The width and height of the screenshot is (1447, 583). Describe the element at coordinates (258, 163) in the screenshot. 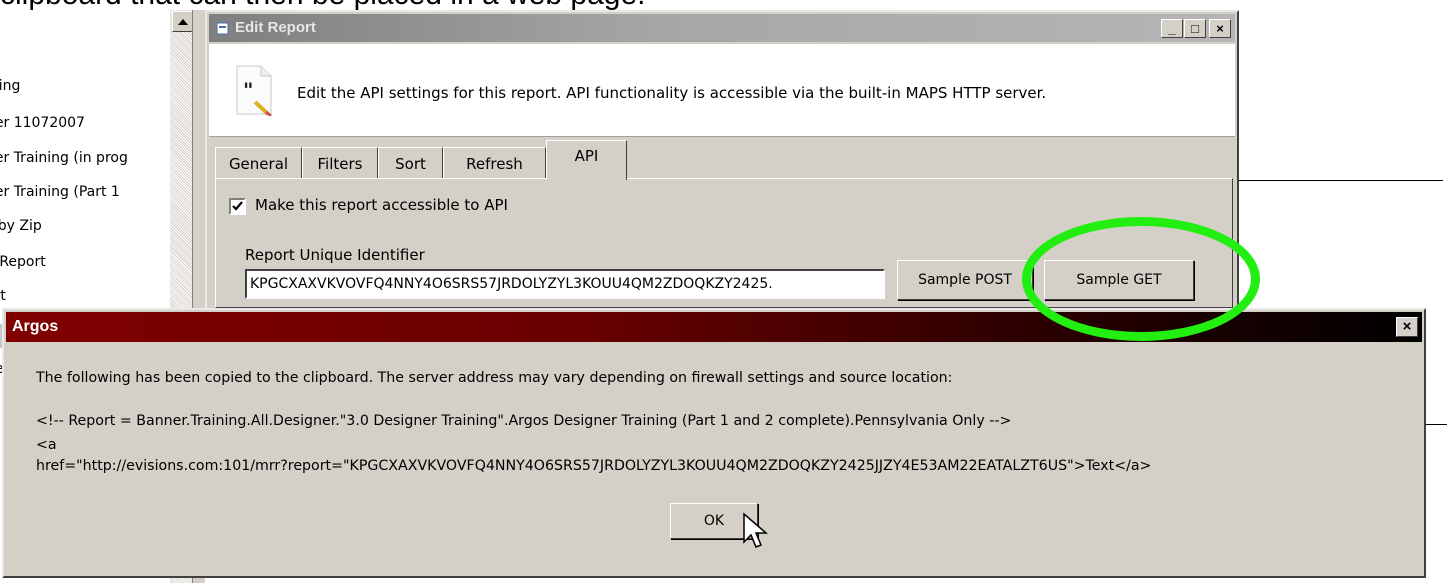

I see `tab-general: General` at that location.